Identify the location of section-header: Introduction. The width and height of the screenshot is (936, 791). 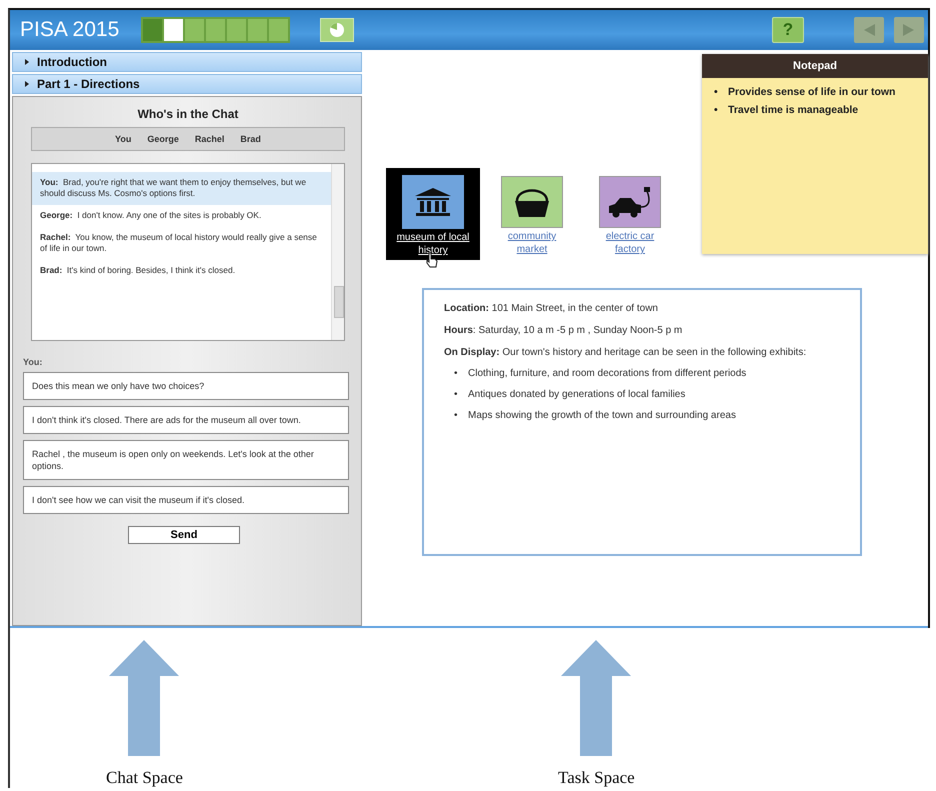
(187, 62).